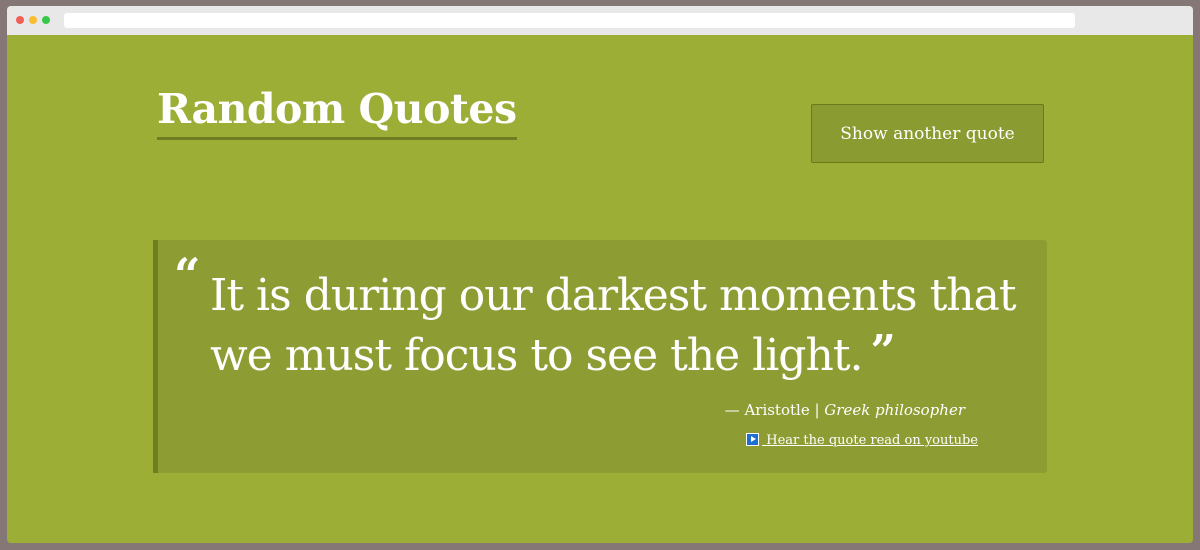 The height and width of the screenshot is (550, 1200). I want to click on play-icon, so click(753, 439).